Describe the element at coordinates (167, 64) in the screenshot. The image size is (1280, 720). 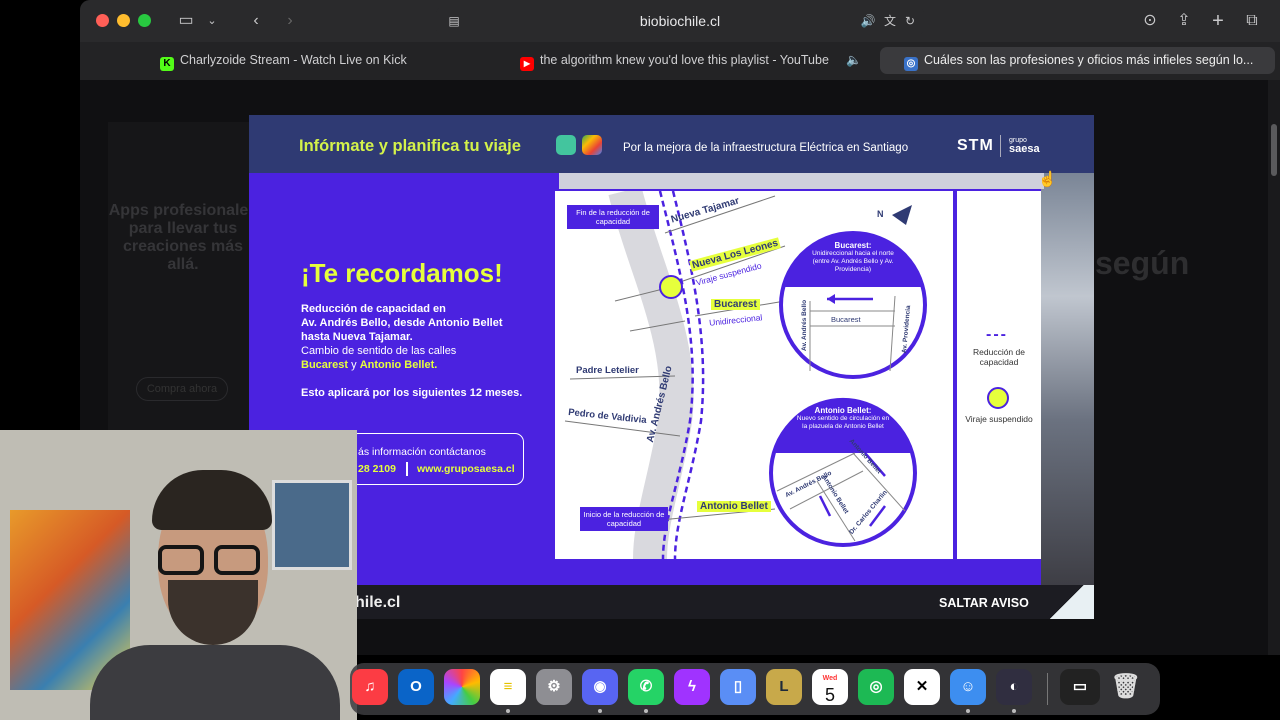
I see `kick-icon: K` at that location.